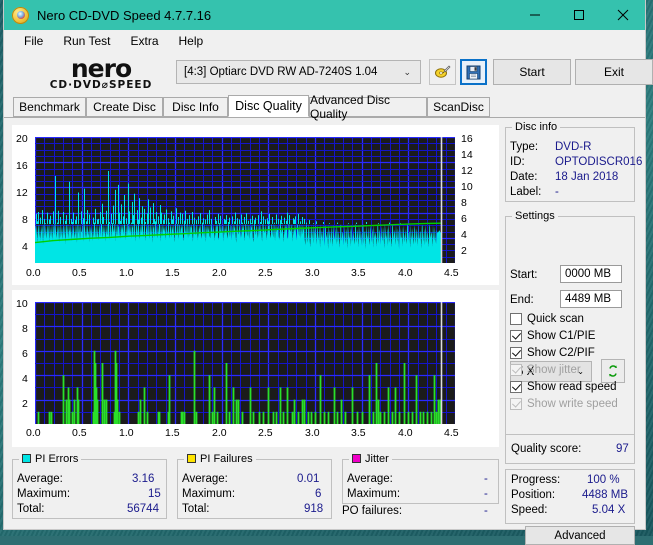 The width and height of the screenshot is (653, 545). I want to click on pie-xtick-6: 3.0, so click(312, 273).